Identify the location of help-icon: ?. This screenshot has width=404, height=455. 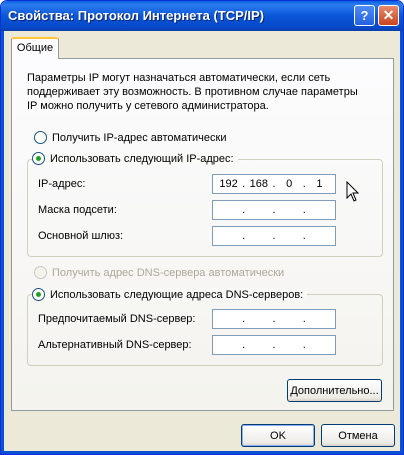
(364, 15).